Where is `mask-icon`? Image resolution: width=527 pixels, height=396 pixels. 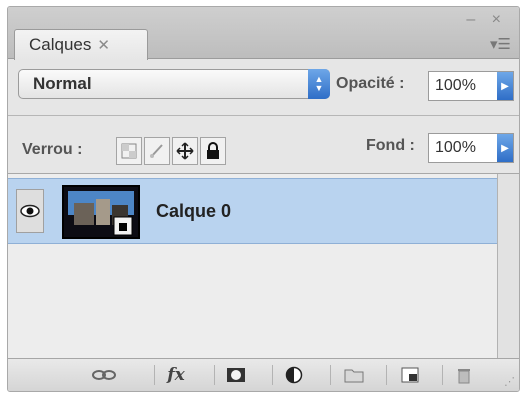
mask-icon is located at coordinates (236, 375).